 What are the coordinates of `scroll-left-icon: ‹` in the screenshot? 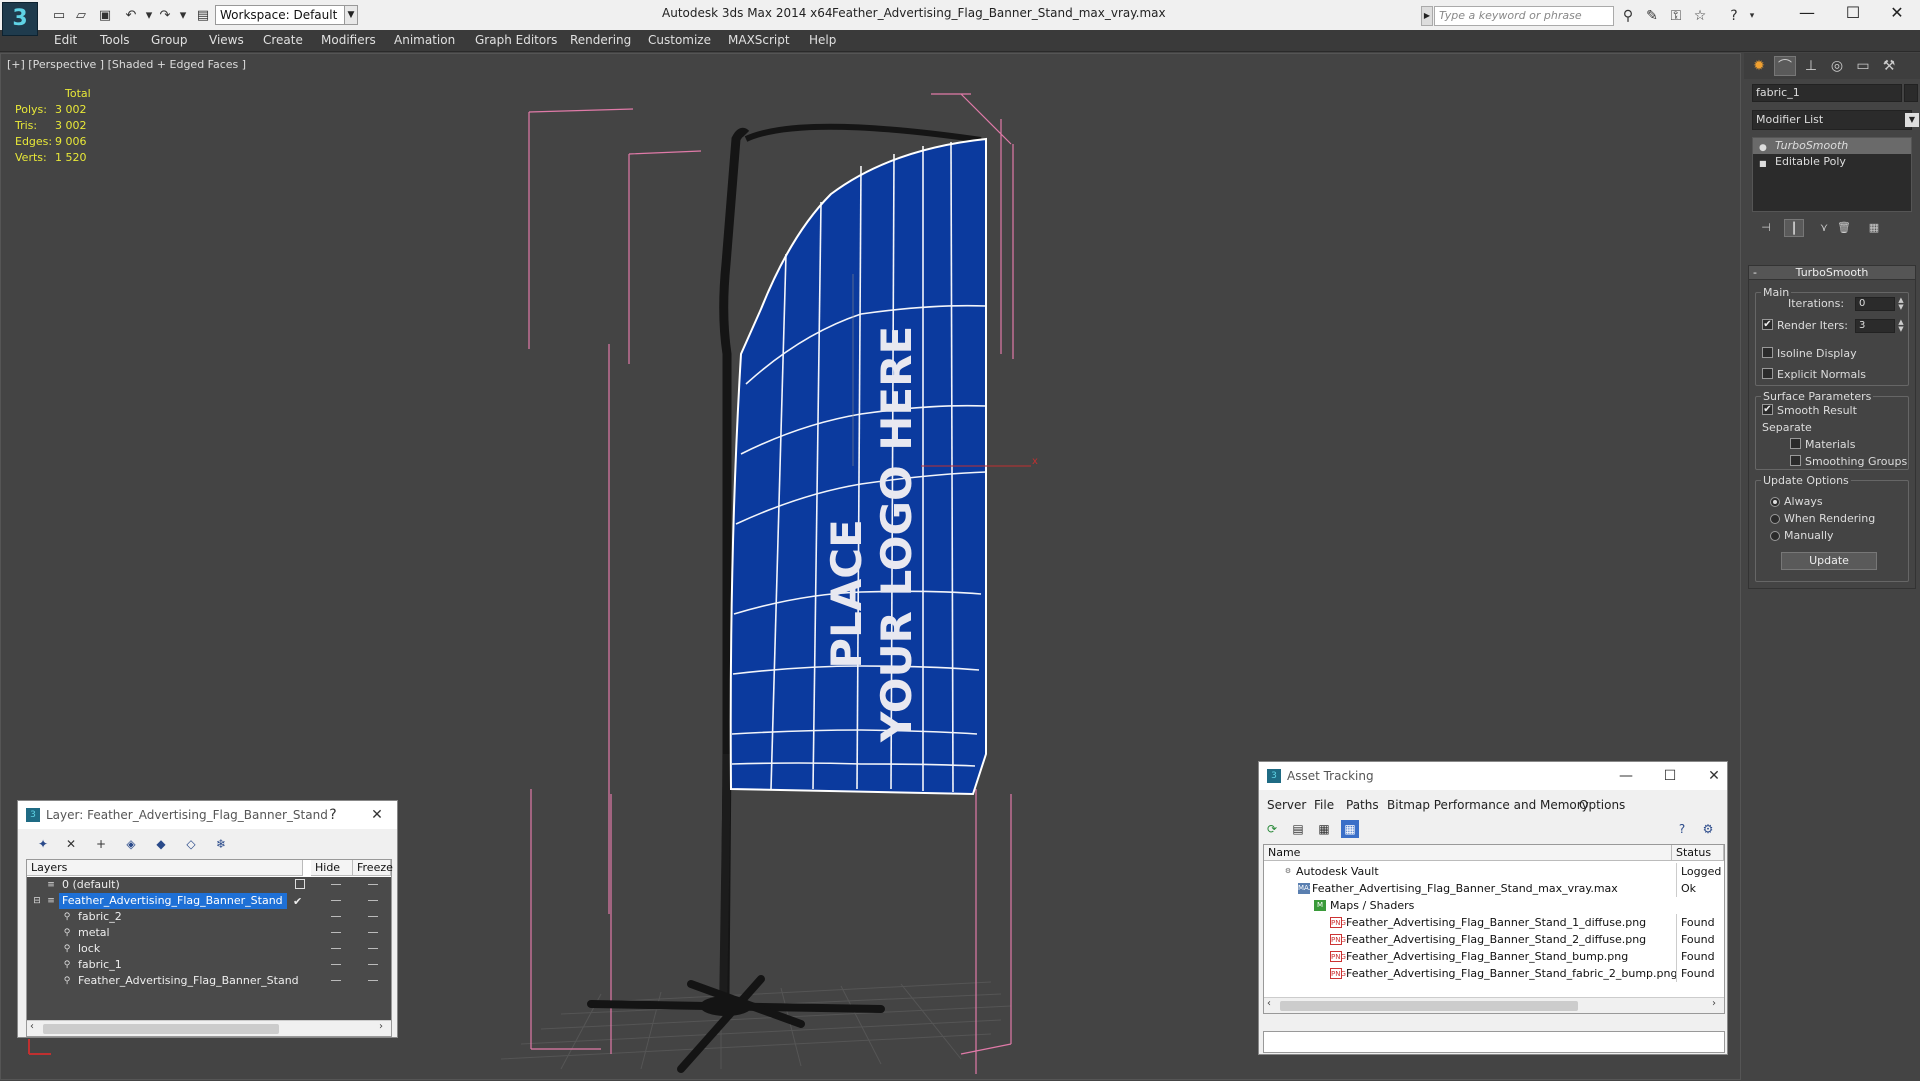 It's located at (32, 1026).